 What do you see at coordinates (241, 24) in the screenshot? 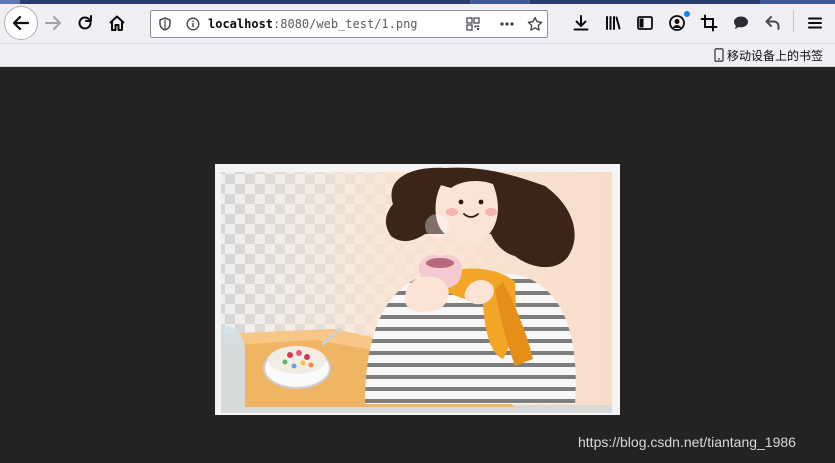
I see `url-host: localhost` at bounding box center [241, 24].